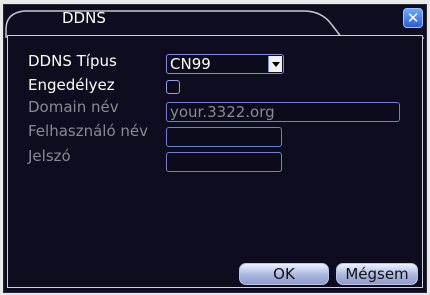  I want to click on ddns-type-label: DDNS Típus, so click(72, 61).